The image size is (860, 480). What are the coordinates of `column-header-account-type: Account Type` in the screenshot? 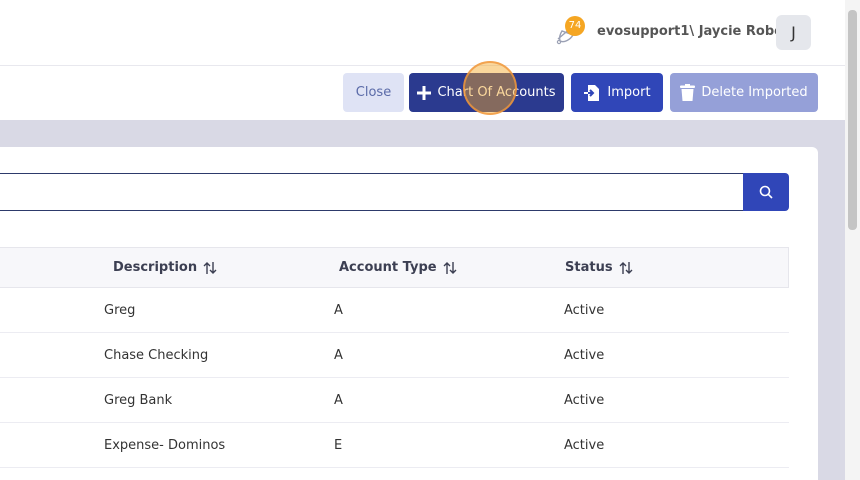 It's located at (398, 267).